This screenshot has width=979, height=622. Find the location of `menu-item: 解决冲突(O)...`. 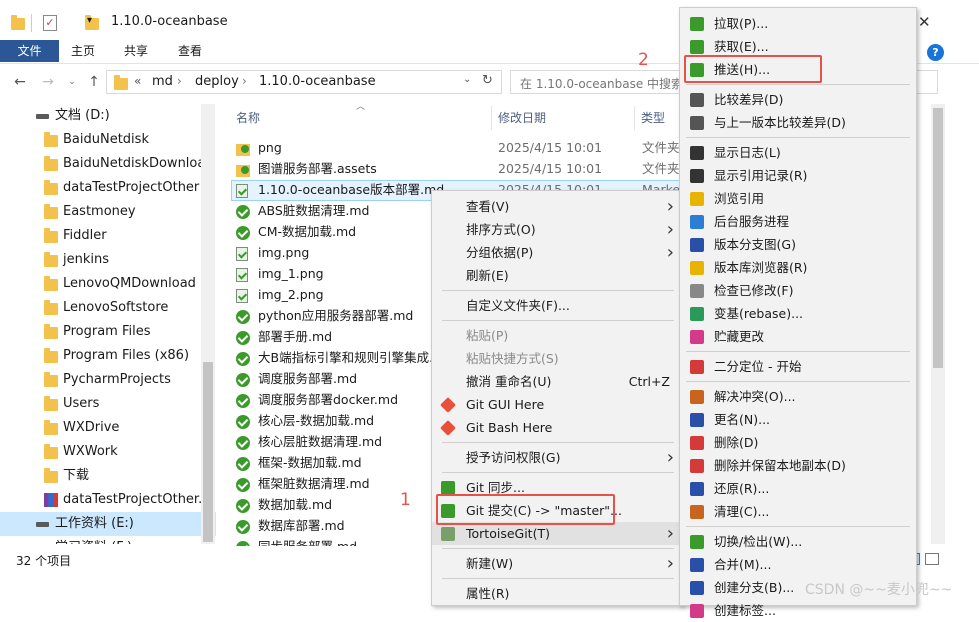

menu-item: 解决冲突(O)... is located at coordinates (798, 396).